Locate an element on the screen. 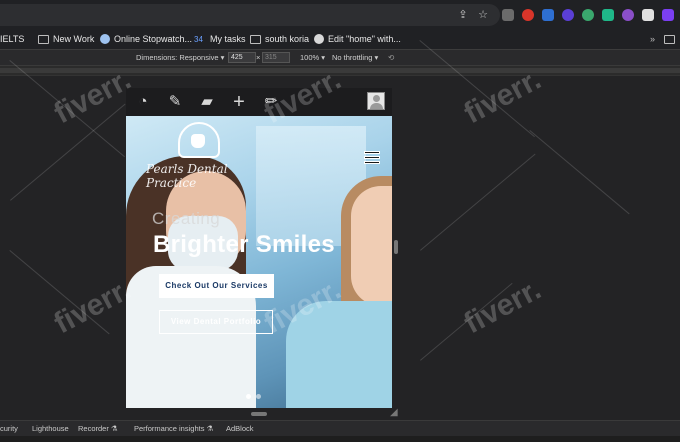 The width and height of the screenshot is (680, 442). patient-bib is located at coordinates (339, 354).